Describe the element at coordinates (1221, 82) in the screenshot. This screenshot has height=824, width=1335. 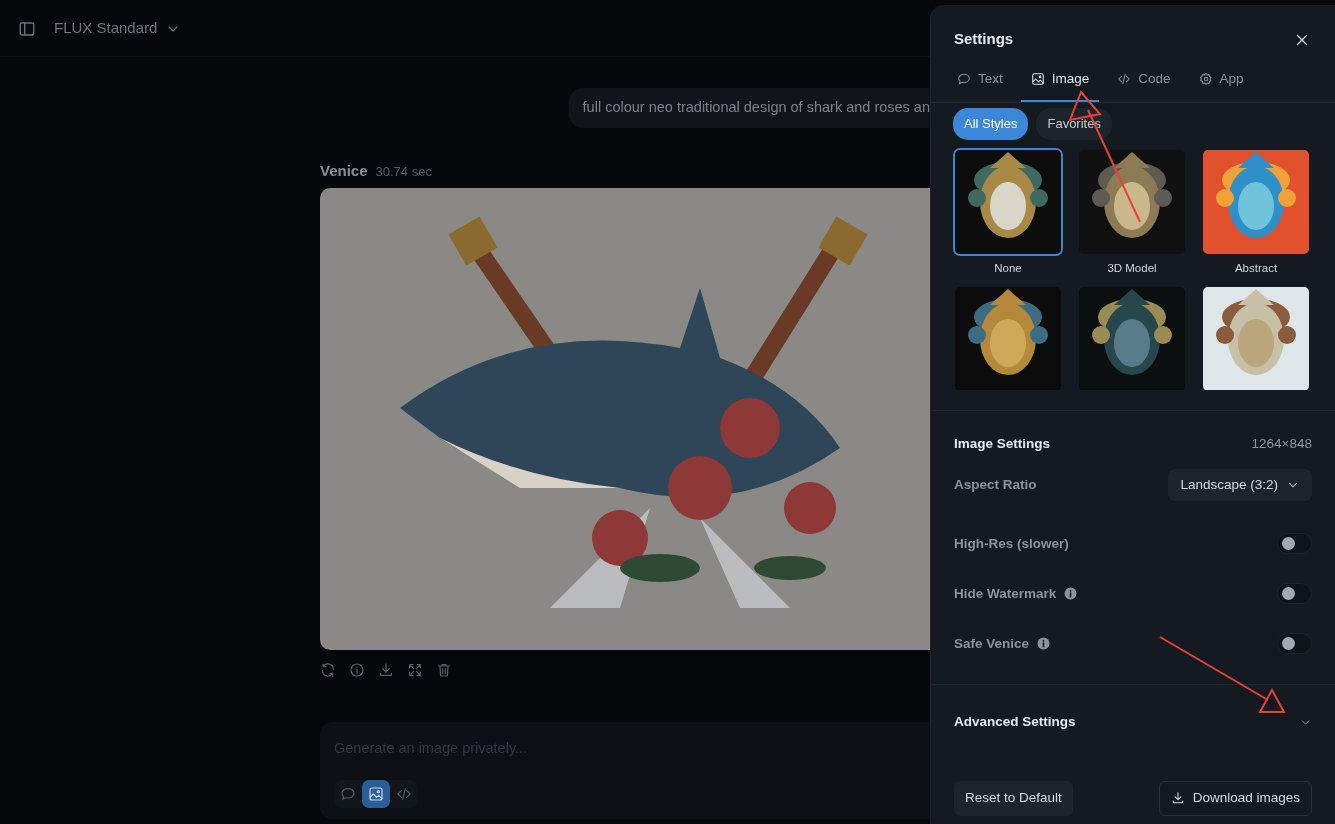
I see `settings-tab: App` at that location.